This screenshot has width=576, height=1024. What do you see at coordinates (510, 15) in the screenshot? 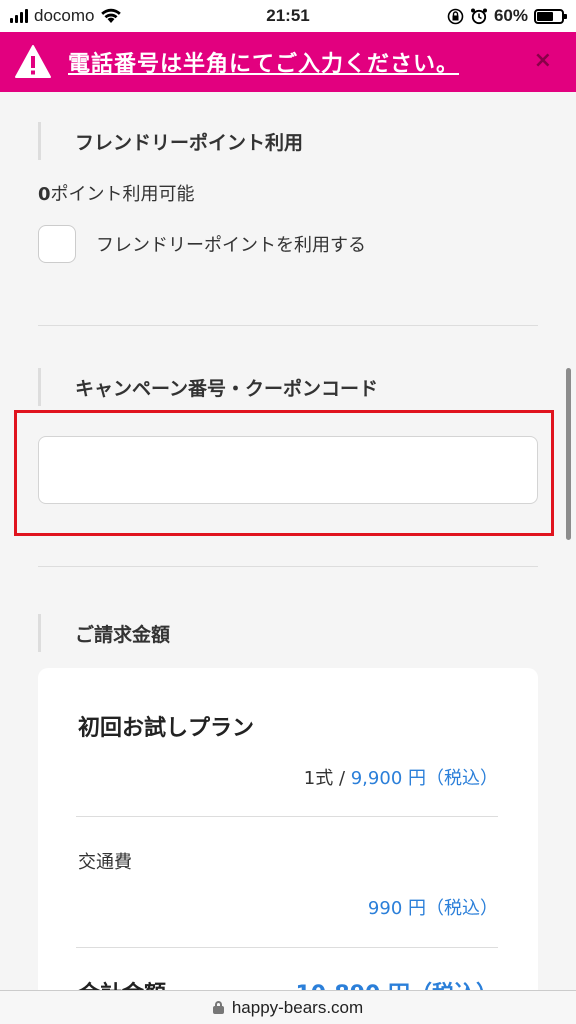
I see `battery-percent: 60%` at bounding box center [510, 15].